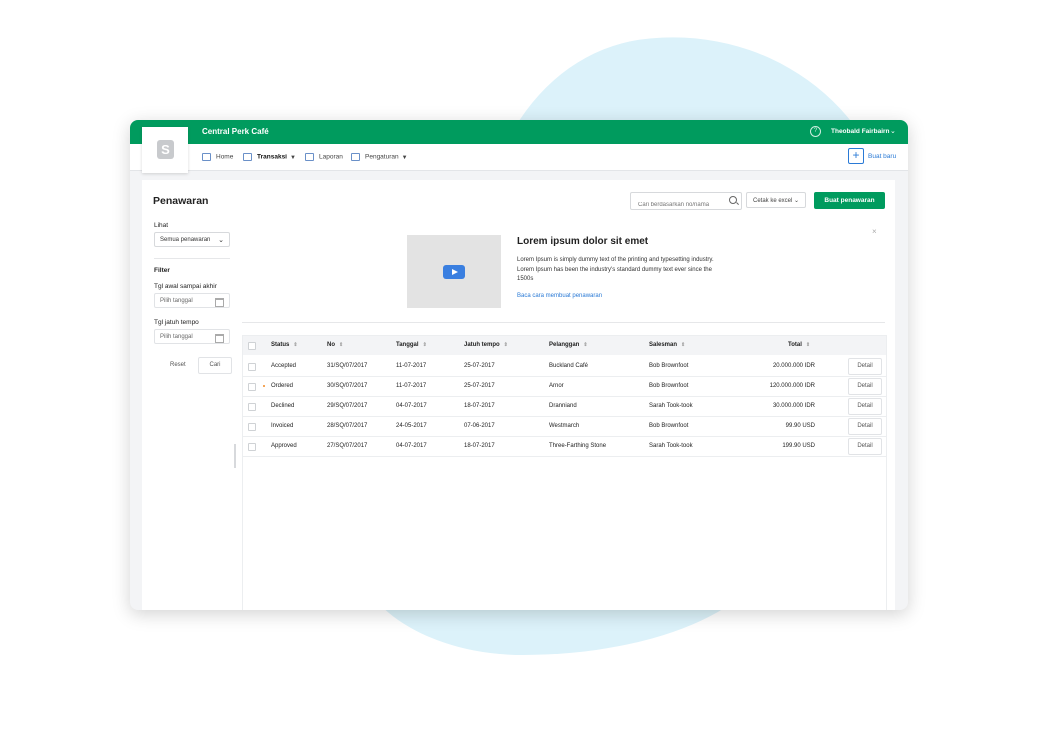  I want to click on user-menu: Theobald Fairbairn, so click(860, 131).